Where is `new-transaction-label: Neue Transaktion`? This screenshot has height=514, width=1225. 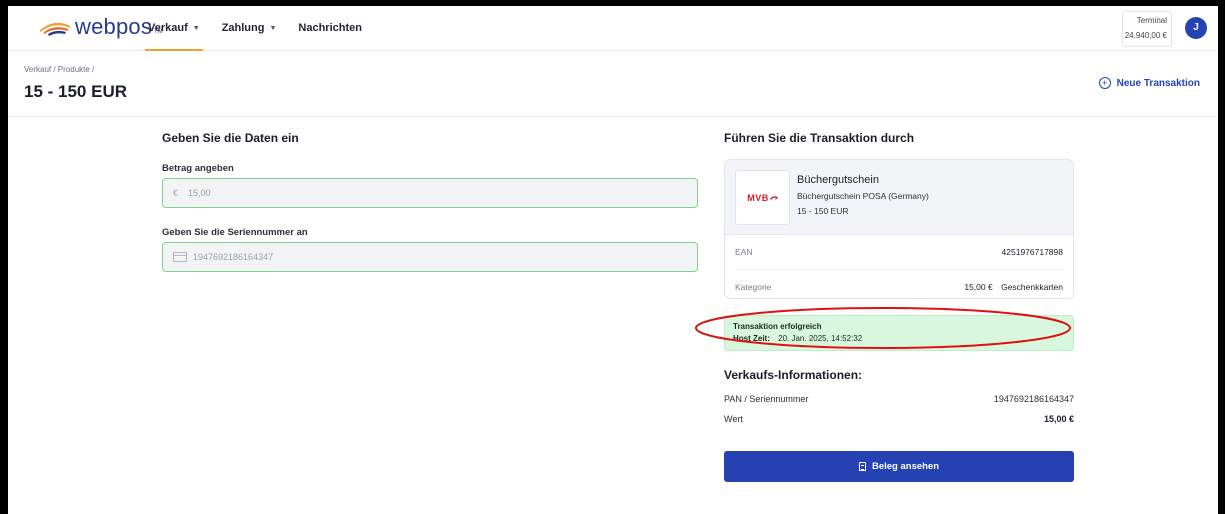 new-transaction-label: Neue Transaktion is located at coordinates (1158, 83).